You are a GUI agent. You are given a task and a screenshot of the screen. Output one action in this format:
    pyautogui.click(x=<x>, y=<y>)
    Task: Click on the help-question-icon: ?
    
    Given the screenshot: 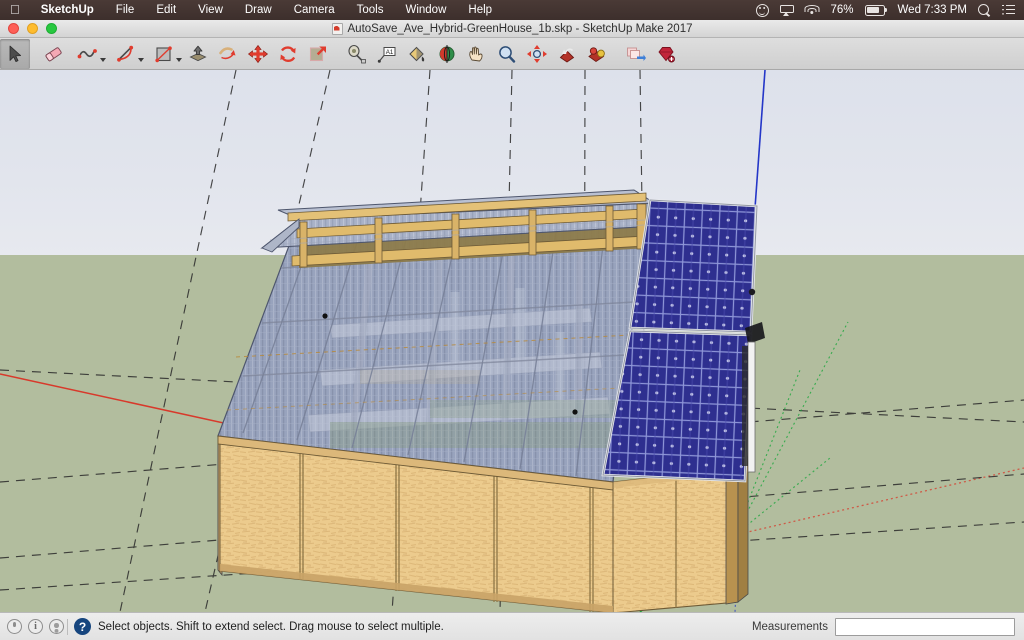 What is the action you would take?
    pyautogui.click(x=82, y=626)
    